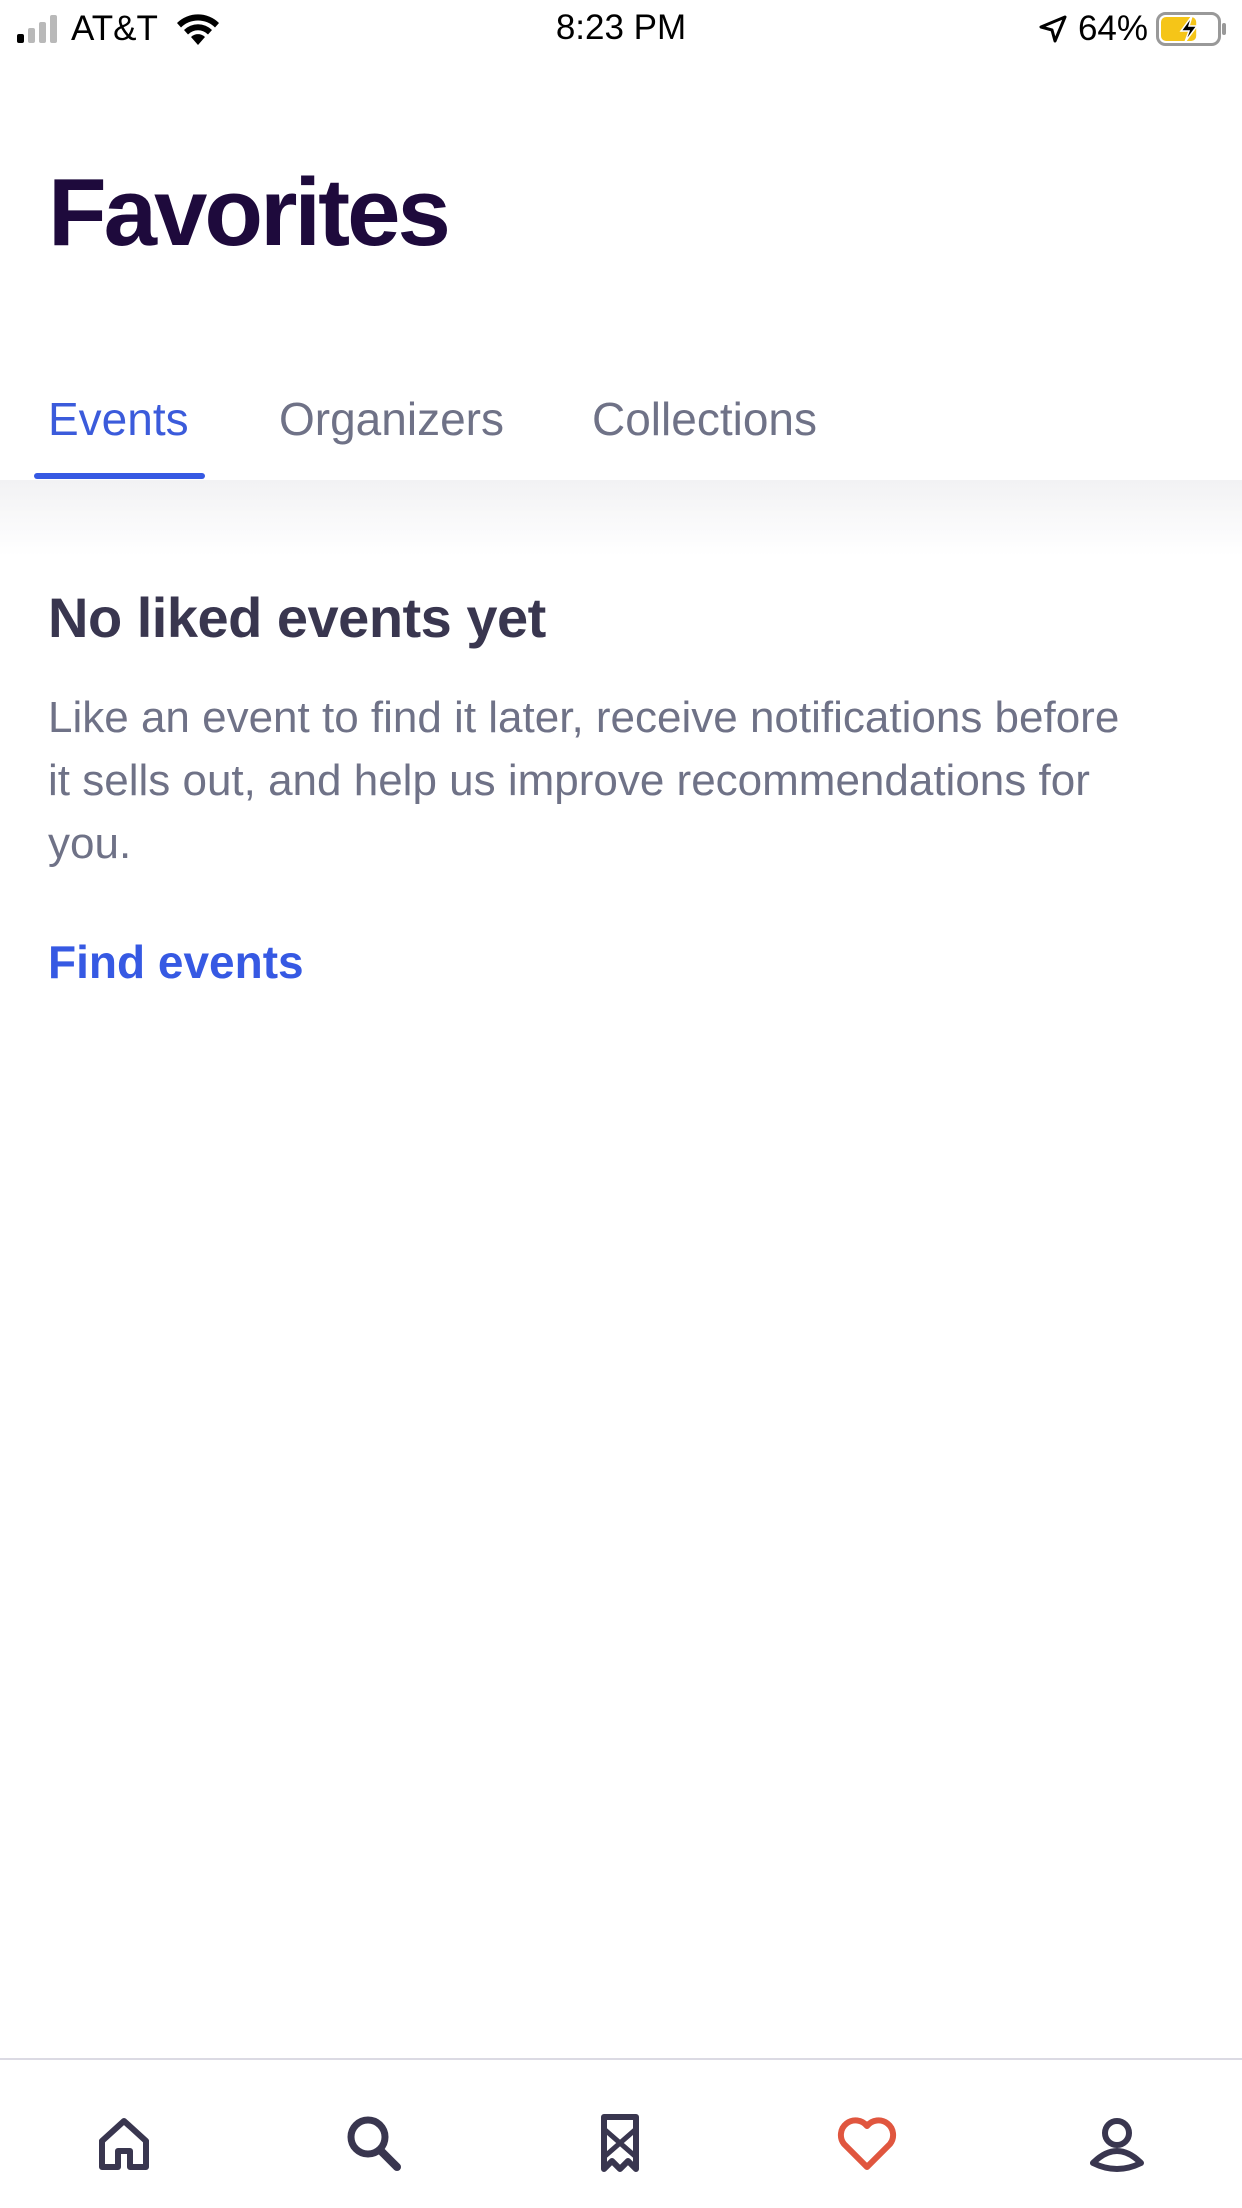 The width and height of the screenshot is (1242, 2208). I want to click on battery-percent: 64%, so click(1112, 28).